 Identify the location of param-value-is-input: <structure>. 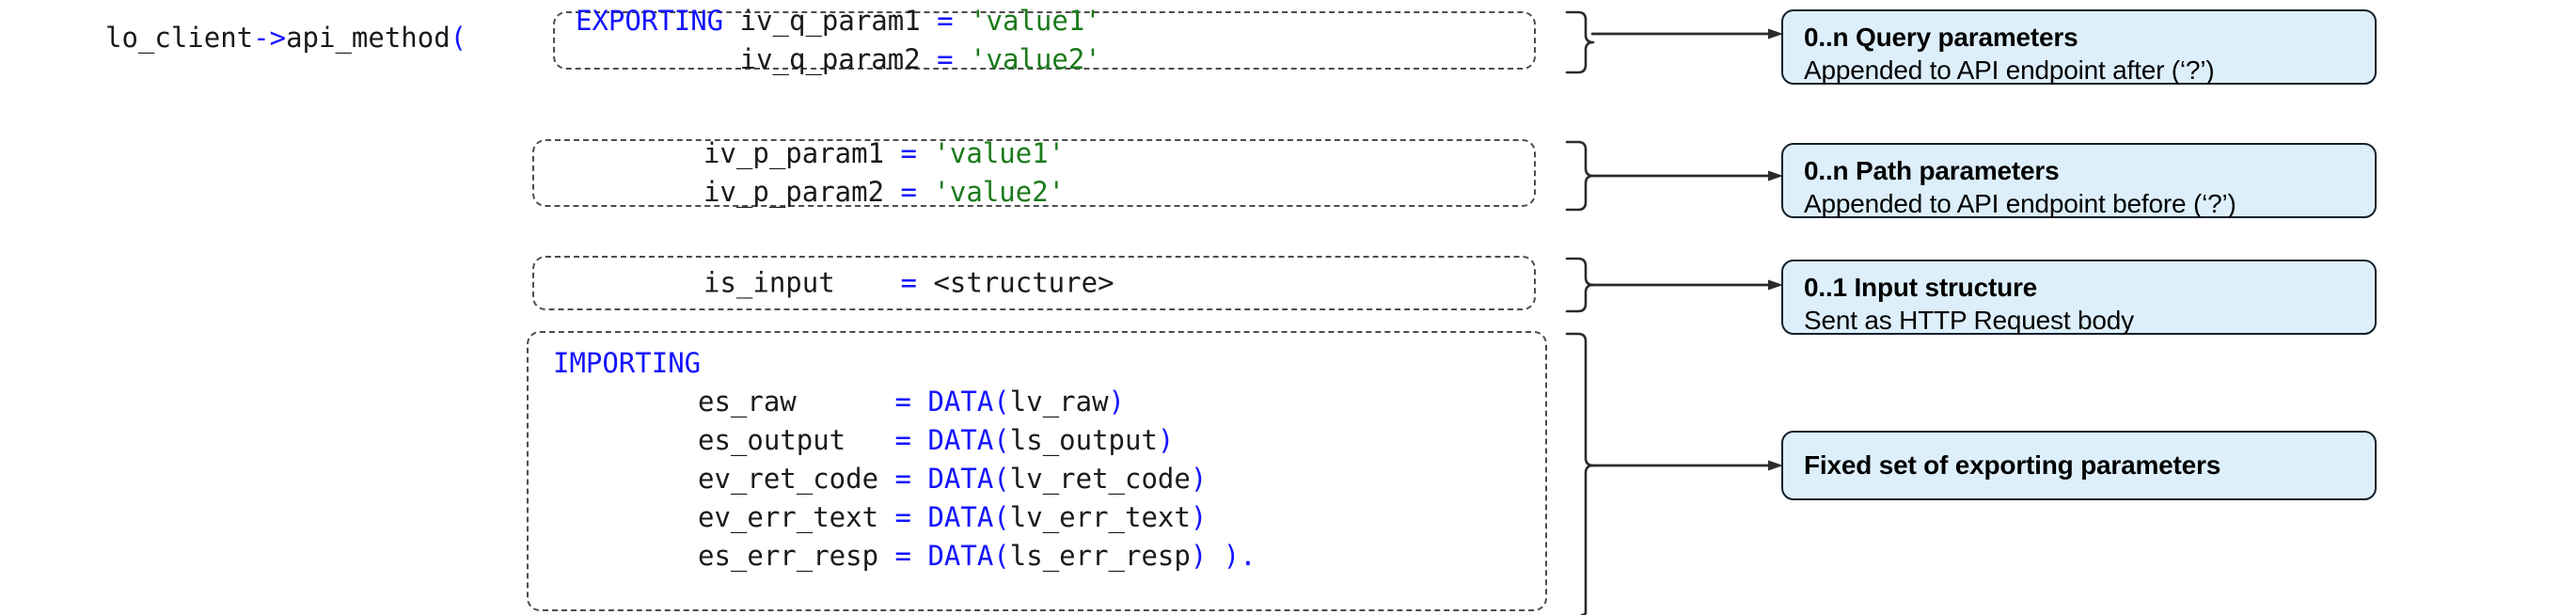
(1023, 282).